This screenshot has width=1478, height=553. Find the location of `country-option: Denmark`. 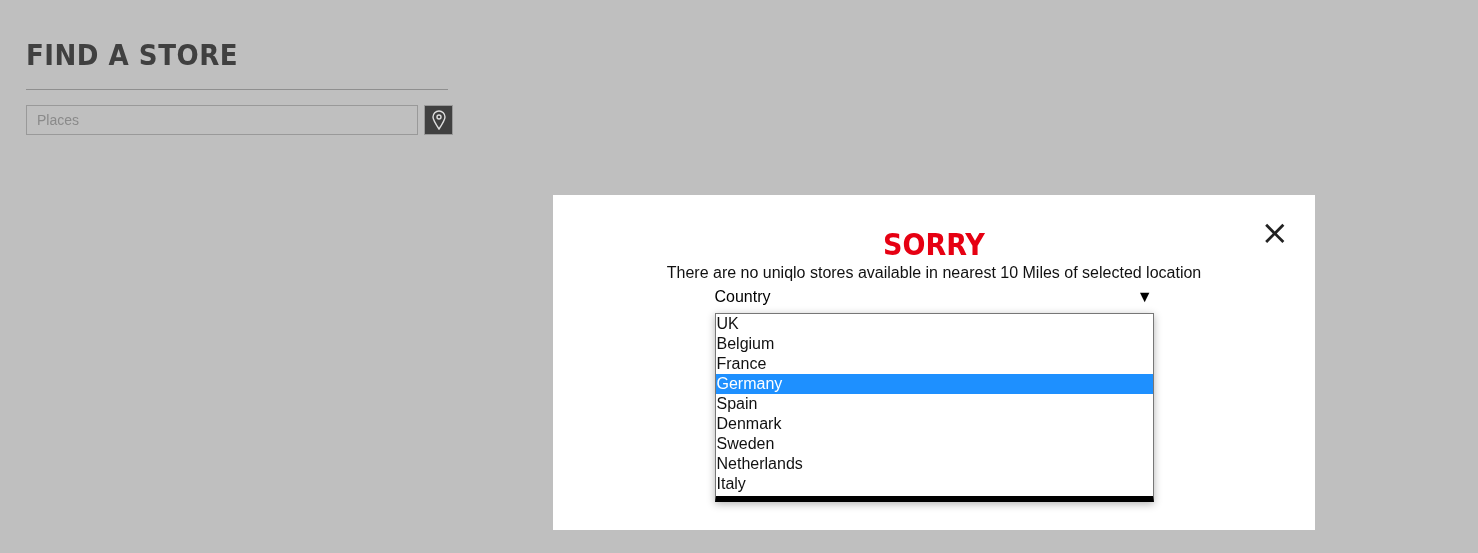

country-option: Denmark is located at coordinates (934, 424).